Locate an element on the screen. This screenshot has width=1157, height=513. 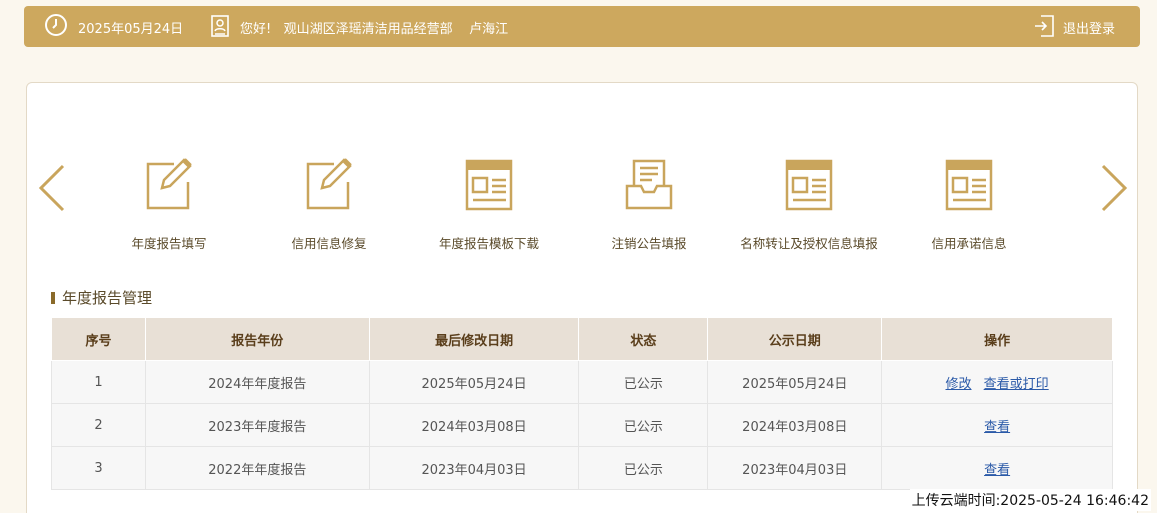
cell-published: 2023年04月03日 is located at coordinates (795, 468).